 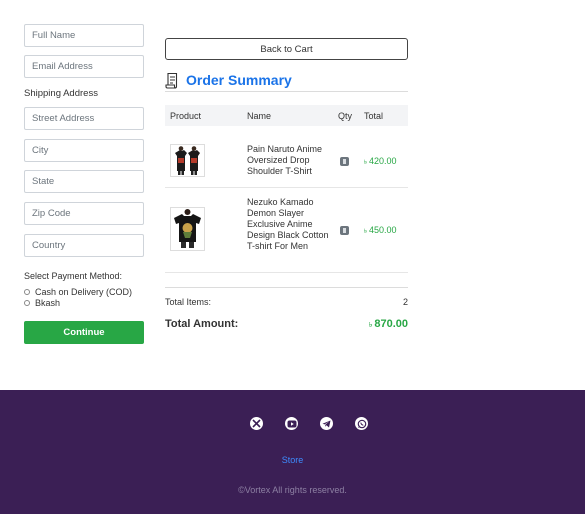 I want to click on item-total-value: 450.00, so click(x=383, y=230).